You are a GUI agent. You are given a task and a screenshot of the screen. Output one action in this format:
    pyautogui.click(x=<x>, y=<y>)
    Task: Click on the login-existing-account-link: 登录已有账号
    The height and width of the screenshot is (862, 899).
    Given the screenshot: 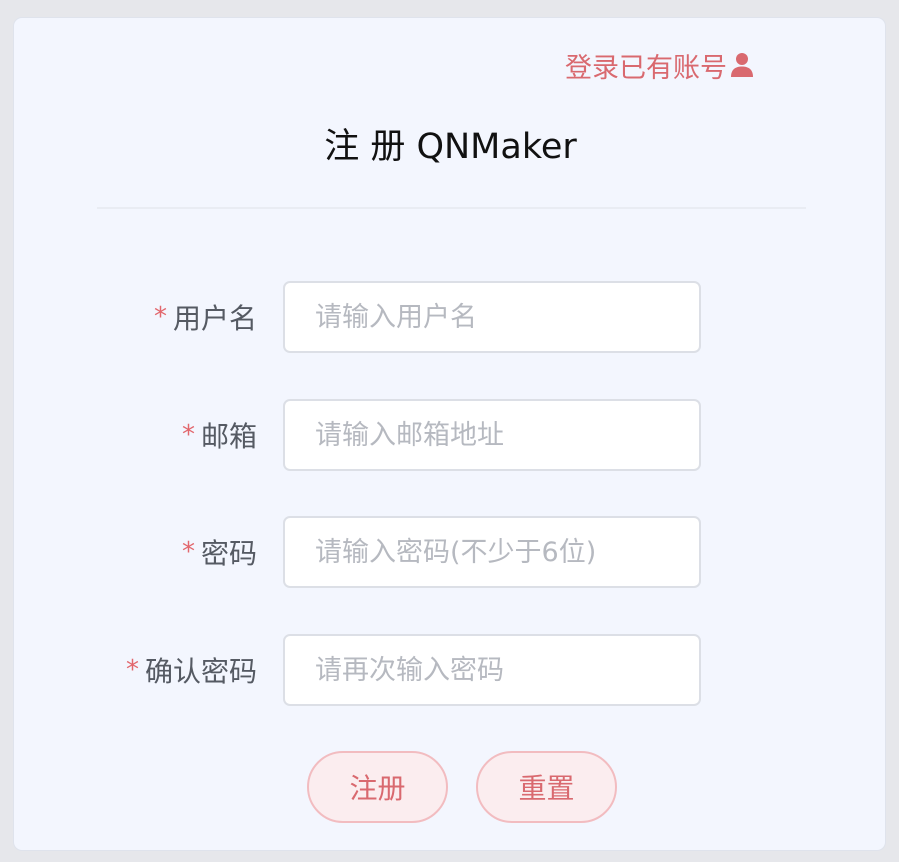 What is the action you would take?
    pyautogui.click(x=659, y=65)
    